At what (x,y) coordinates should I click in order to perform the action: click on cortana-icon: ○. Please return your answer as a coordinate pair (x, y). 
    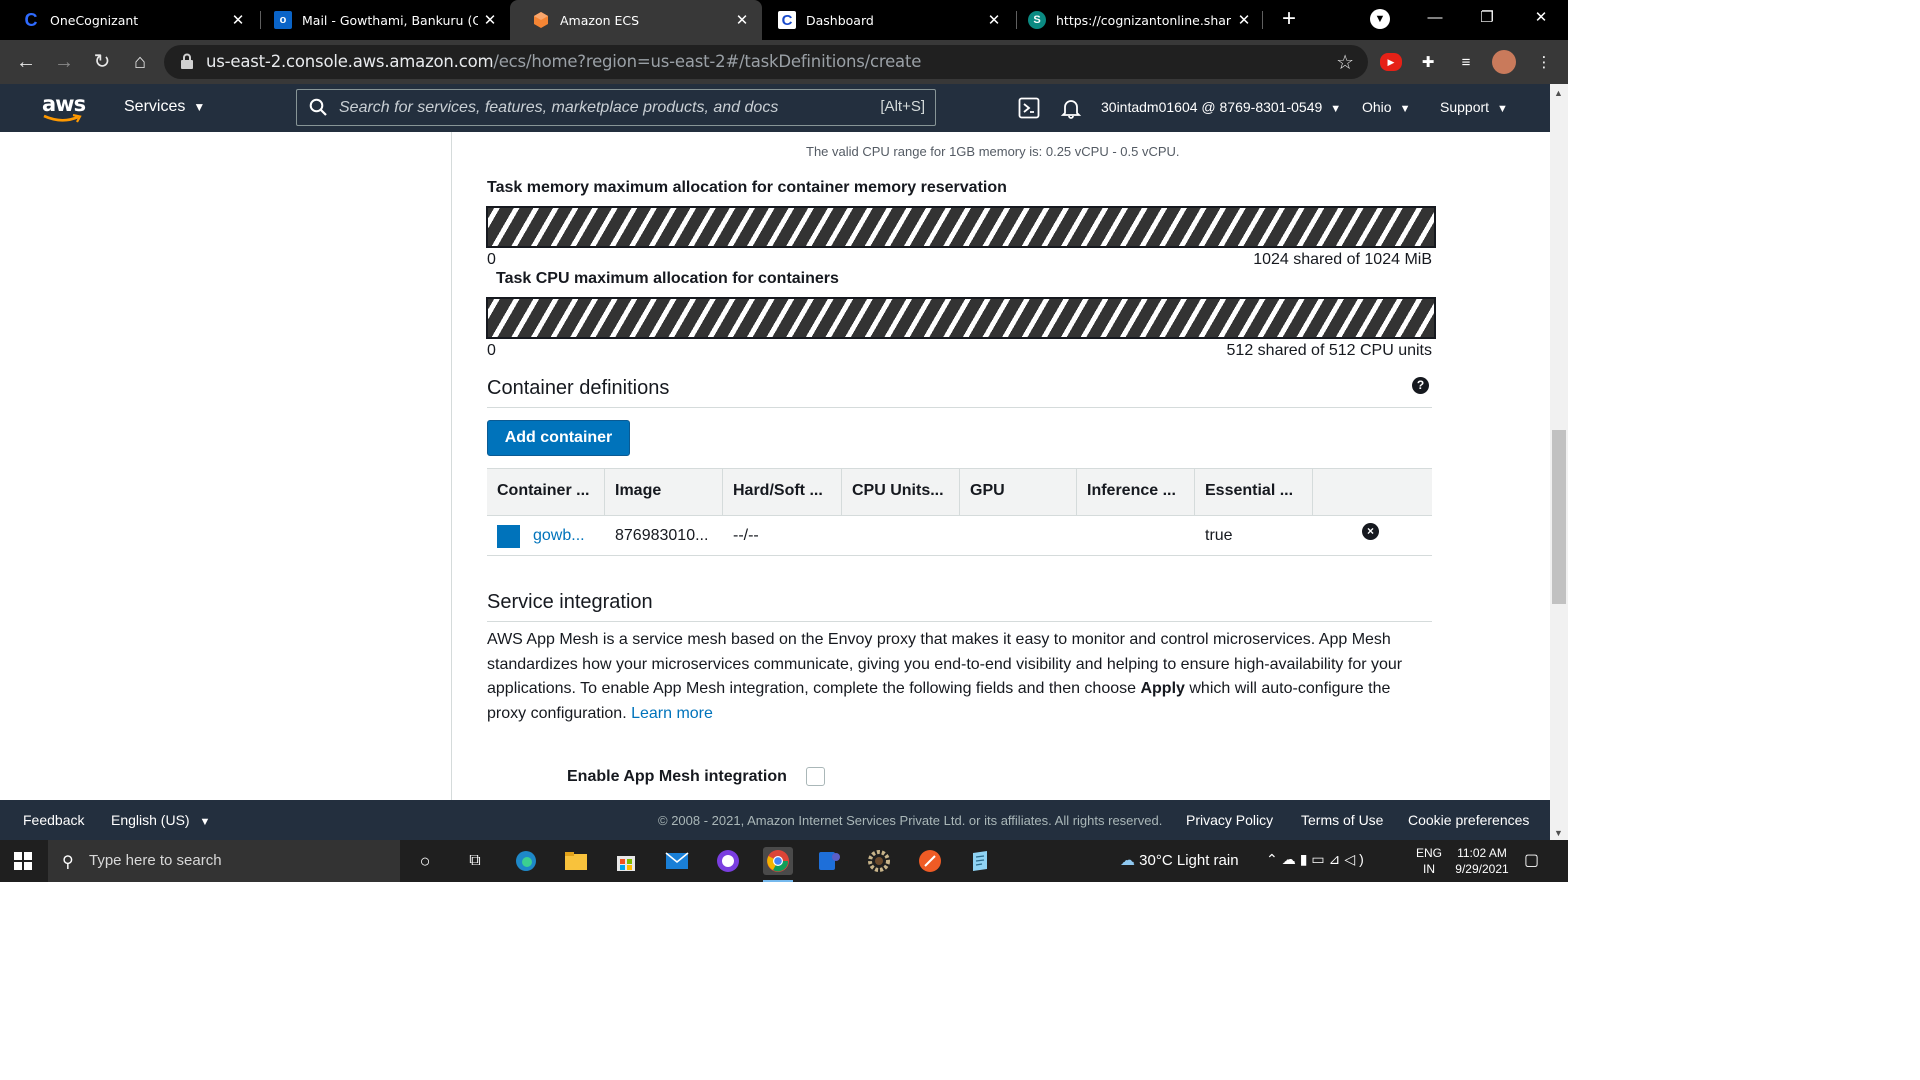
    Looking at the image, I should click on (425, 861).